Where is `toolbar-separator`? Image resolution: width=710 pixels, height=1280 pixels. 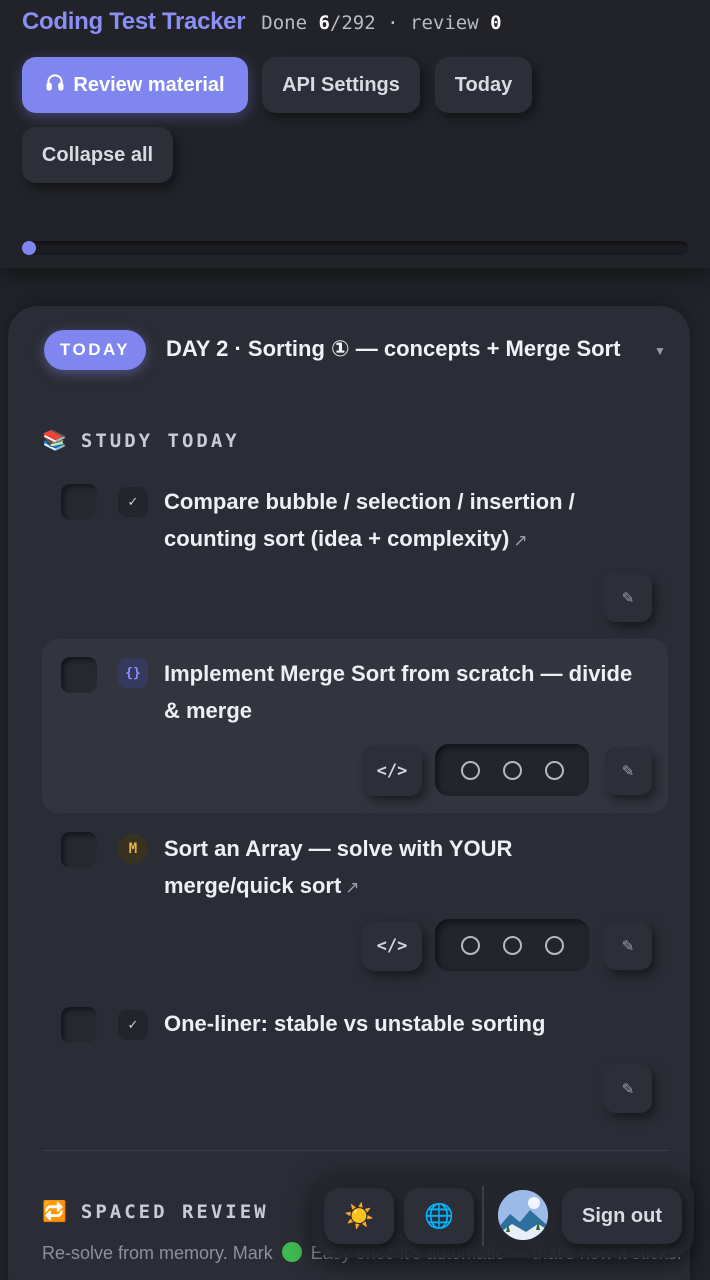
toolbar-separator is located at coordinates (483, 1216).